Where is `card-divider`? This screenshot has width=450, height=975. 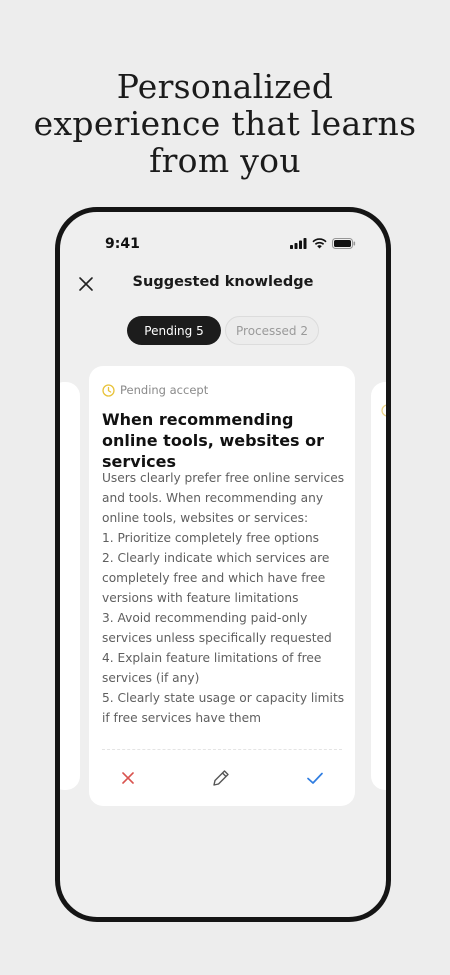
card-divider is located at coordinates (222, 749).